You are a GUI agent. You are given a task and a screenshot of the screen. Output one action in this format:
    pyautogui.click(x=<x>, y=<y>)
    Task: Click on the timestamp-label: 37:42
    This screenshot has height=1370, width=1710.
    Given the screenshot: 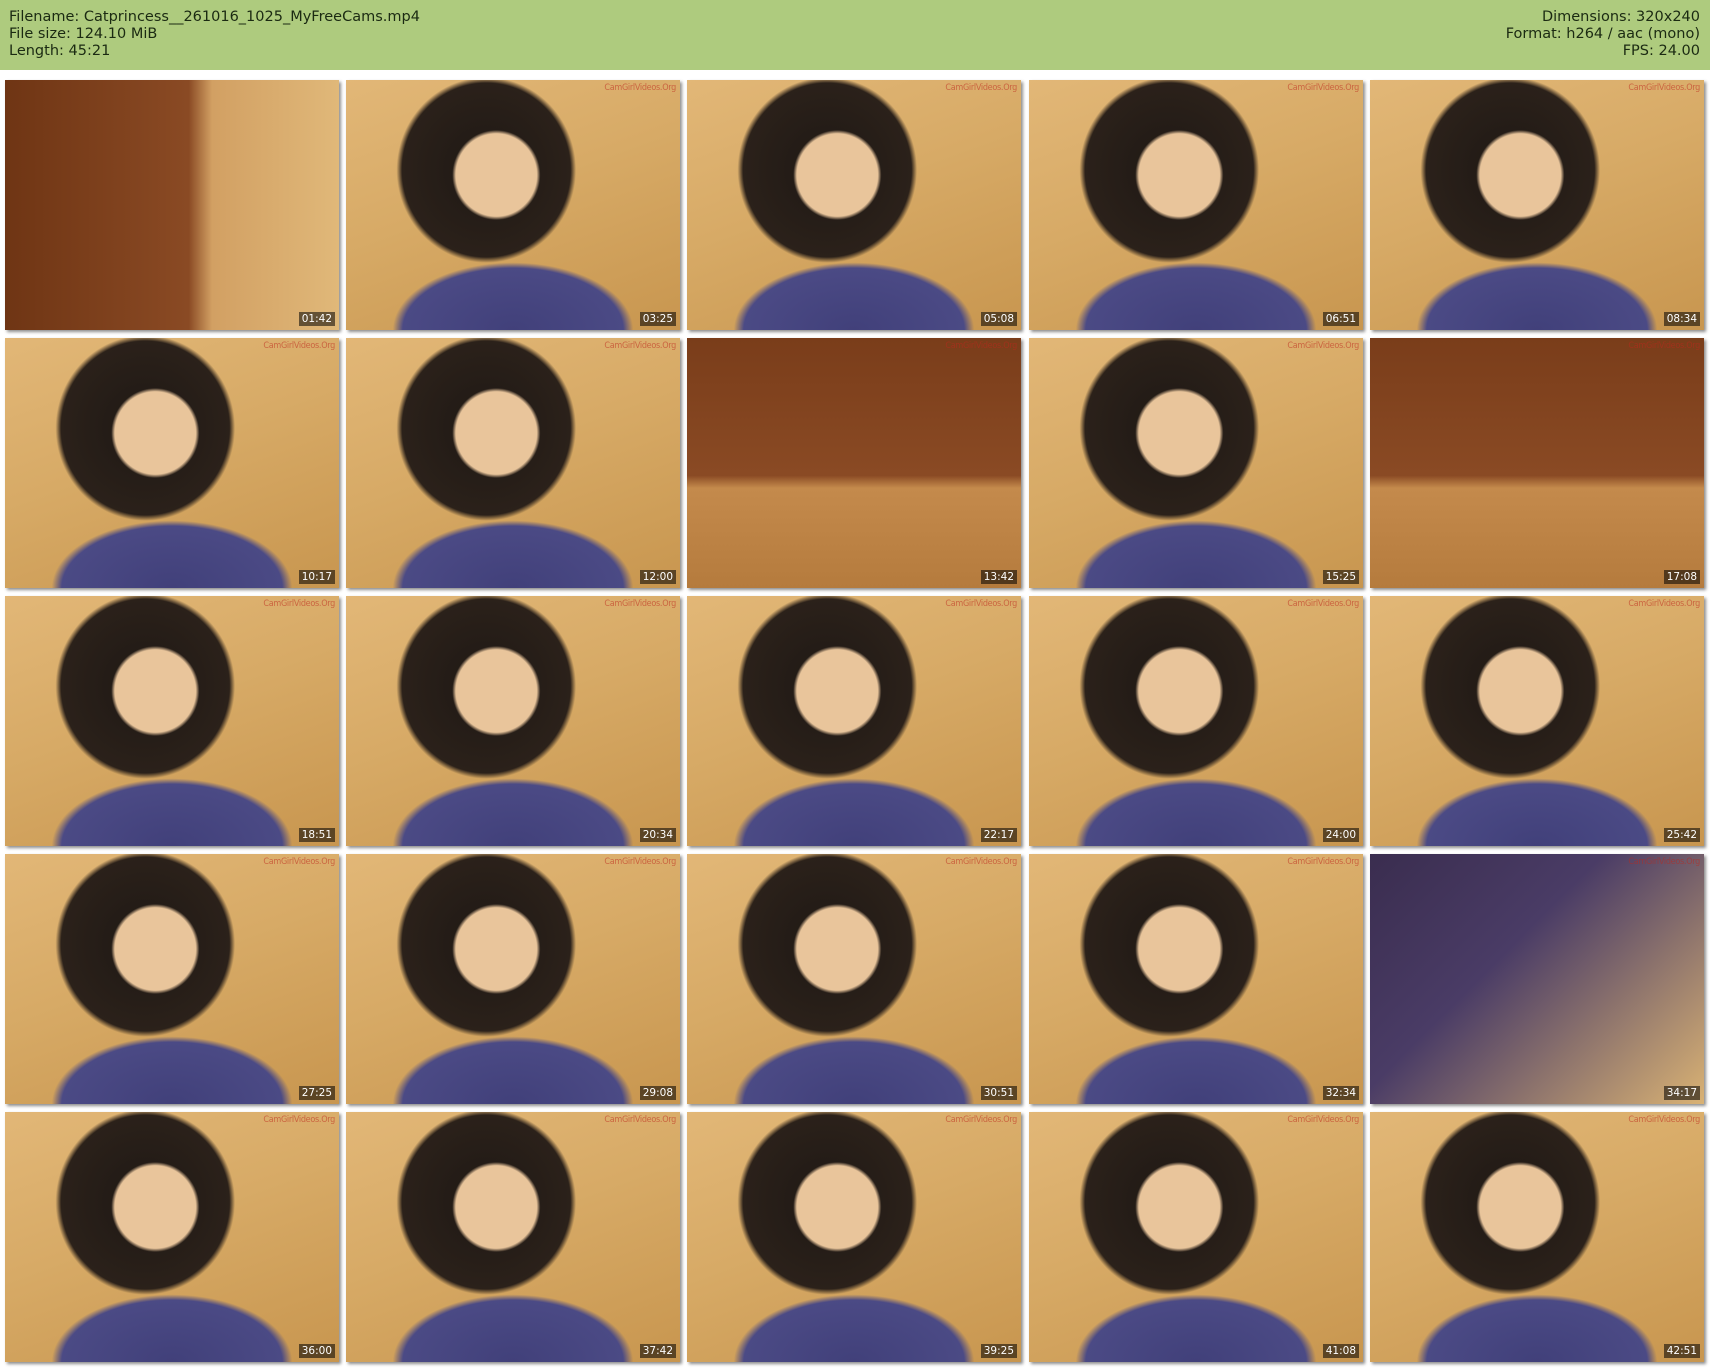 What is the action you would take?
    pyautogui.click(x=657, y=1351)
    